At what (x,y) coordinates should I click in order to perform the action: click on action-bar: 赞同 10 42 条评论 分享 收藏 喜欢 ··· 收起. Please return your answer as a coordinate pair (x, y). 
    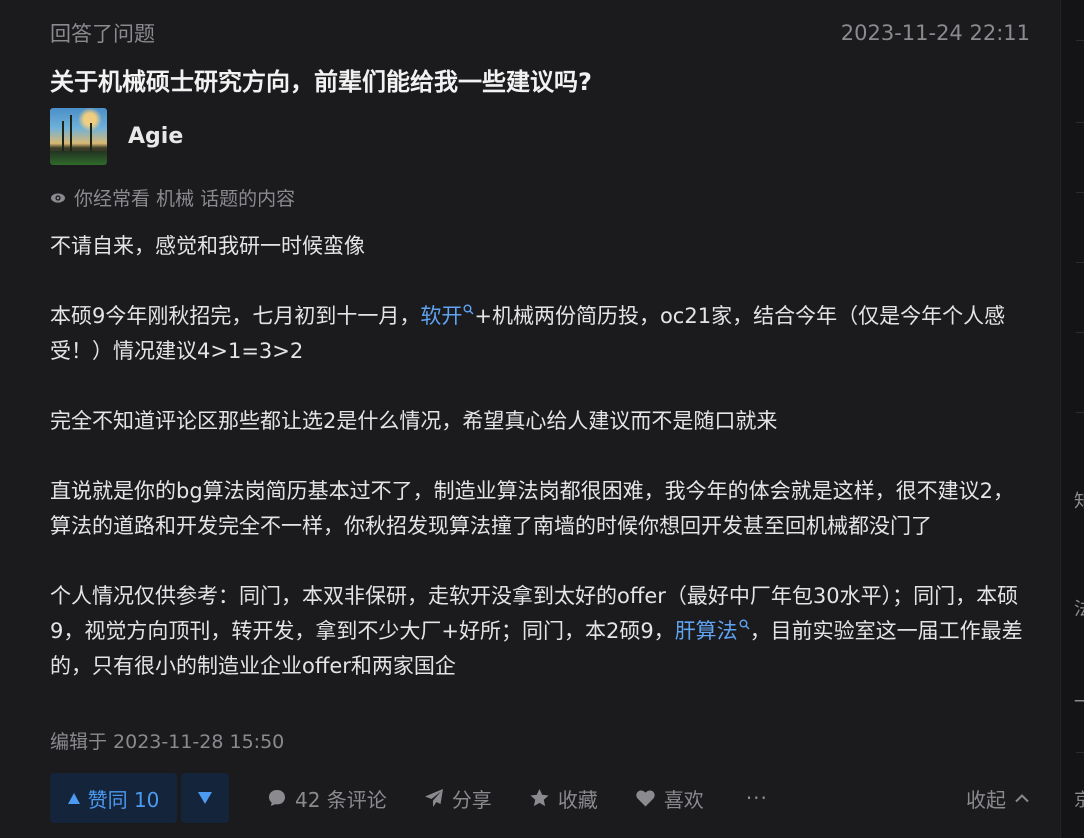
    Looking at the image, I should click on (540, 798).